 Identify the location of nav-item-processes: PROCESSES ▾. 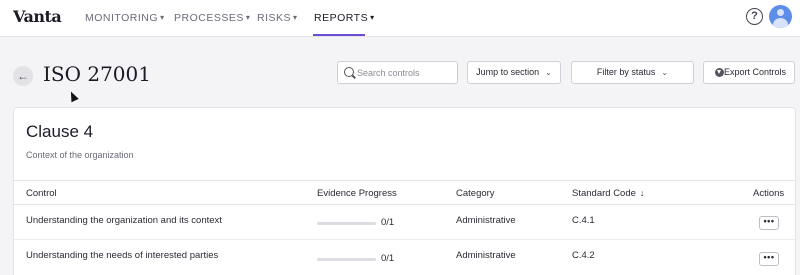
(212, 18).